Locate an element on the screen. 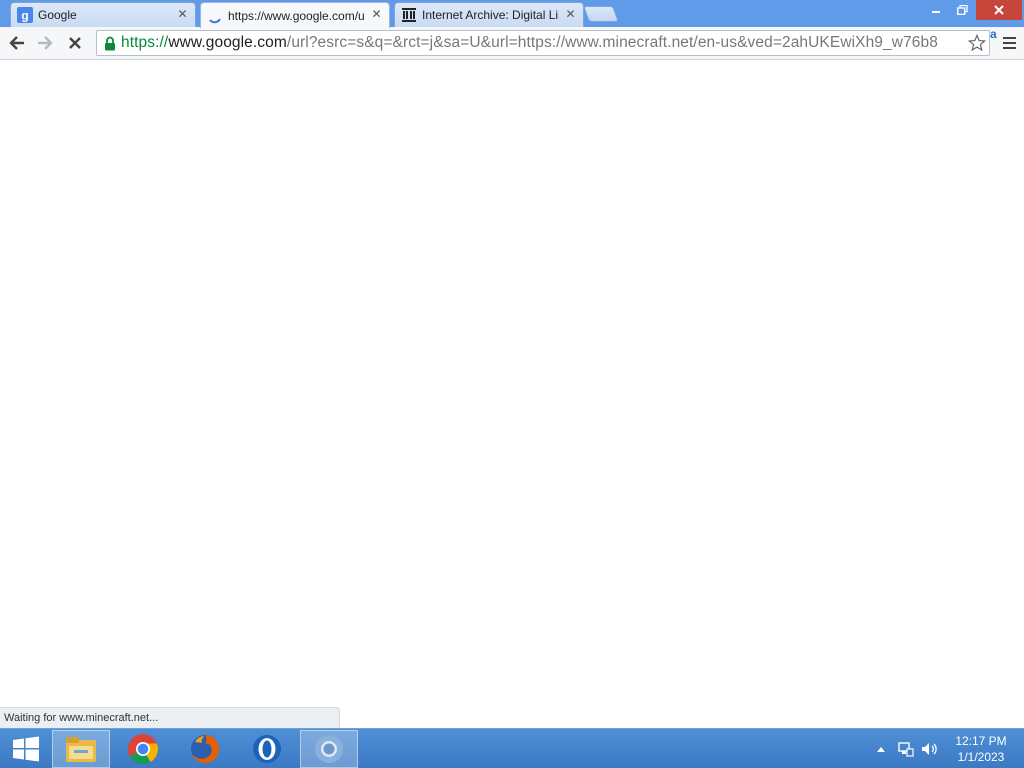  chrome-menu-button is located at coordinates (1009, 43).